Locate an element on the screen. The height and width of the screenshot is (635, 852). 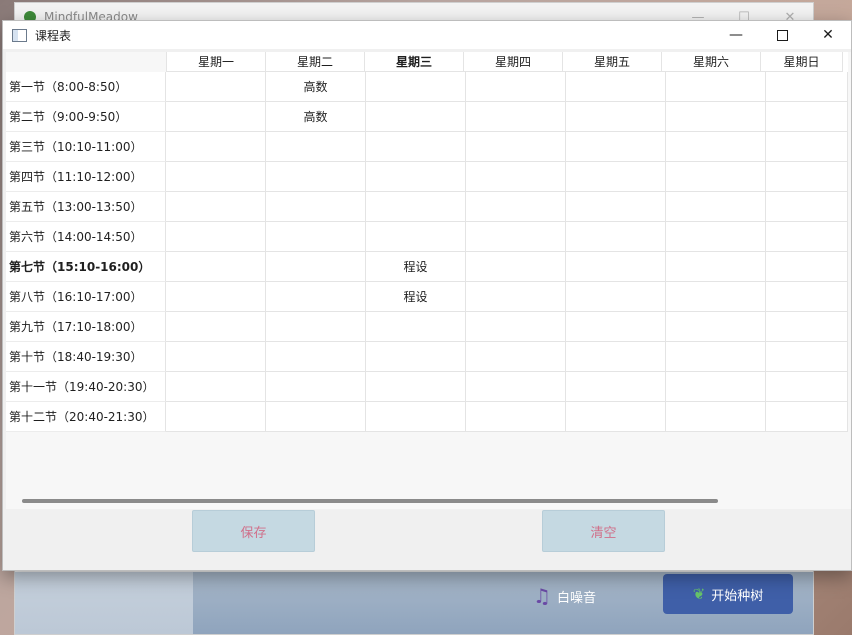
period-label: 第二节（9:00-9:50） is located at coordinates (86, 117).